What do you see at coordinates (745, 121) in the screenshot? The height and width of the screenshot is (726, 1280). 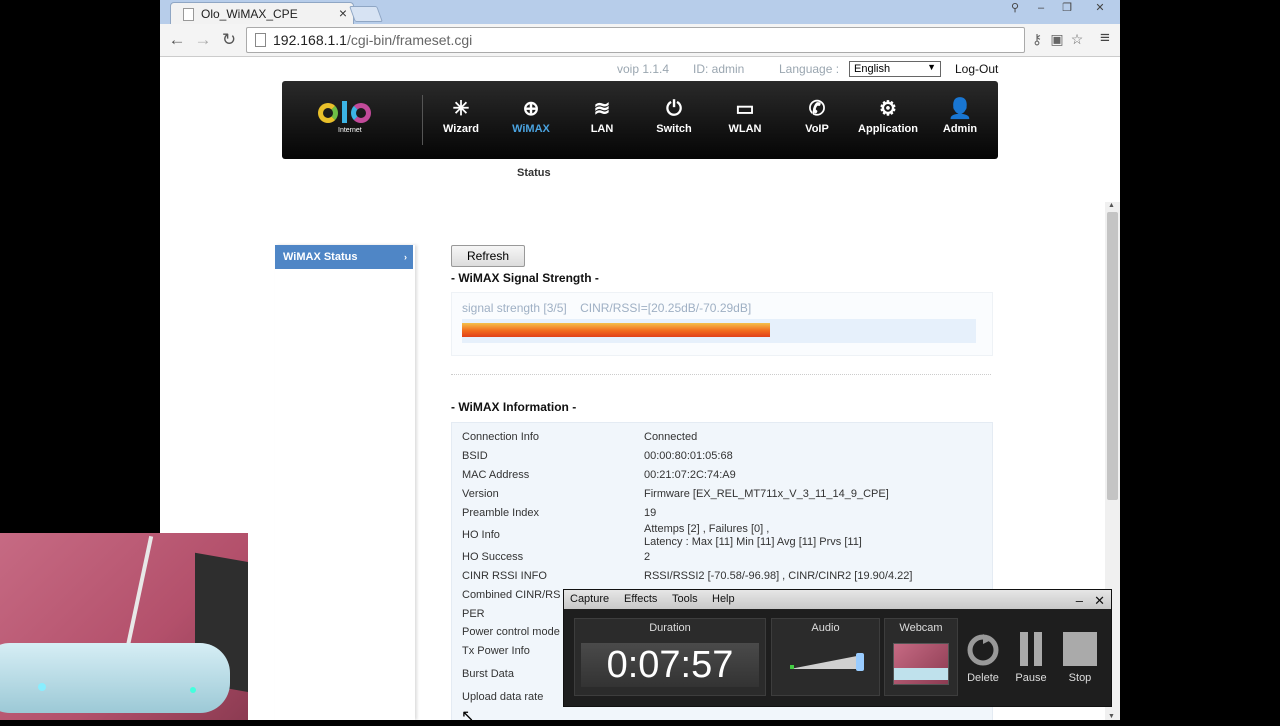 I see `nav-wlan: ▭ WLAN` at bounding box center [745, 121].